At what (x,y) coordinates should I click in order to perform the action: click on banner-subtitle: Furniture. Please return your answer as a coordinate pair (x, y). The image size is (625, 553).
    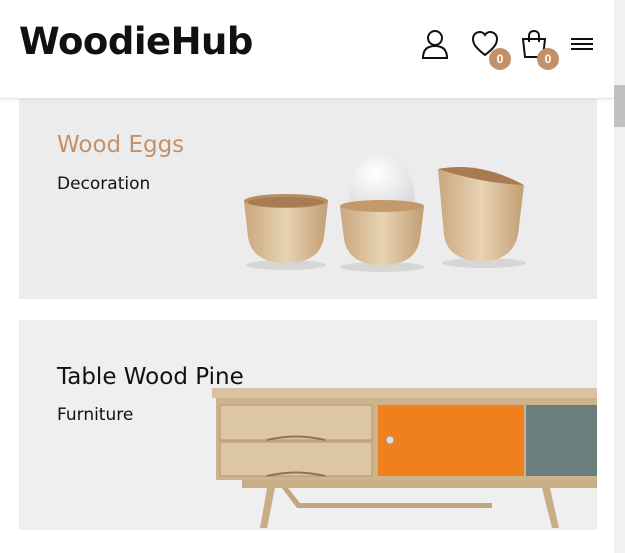
    Looking at the image, I should click on (95, 415).